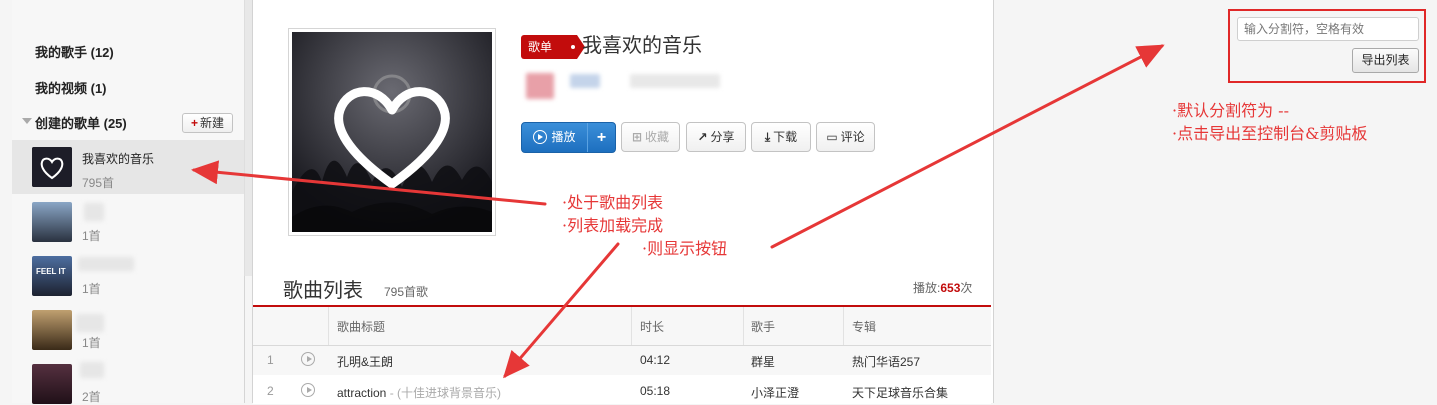  I want to click on collect-button: ⊞ 收藏, so click(650, 137).